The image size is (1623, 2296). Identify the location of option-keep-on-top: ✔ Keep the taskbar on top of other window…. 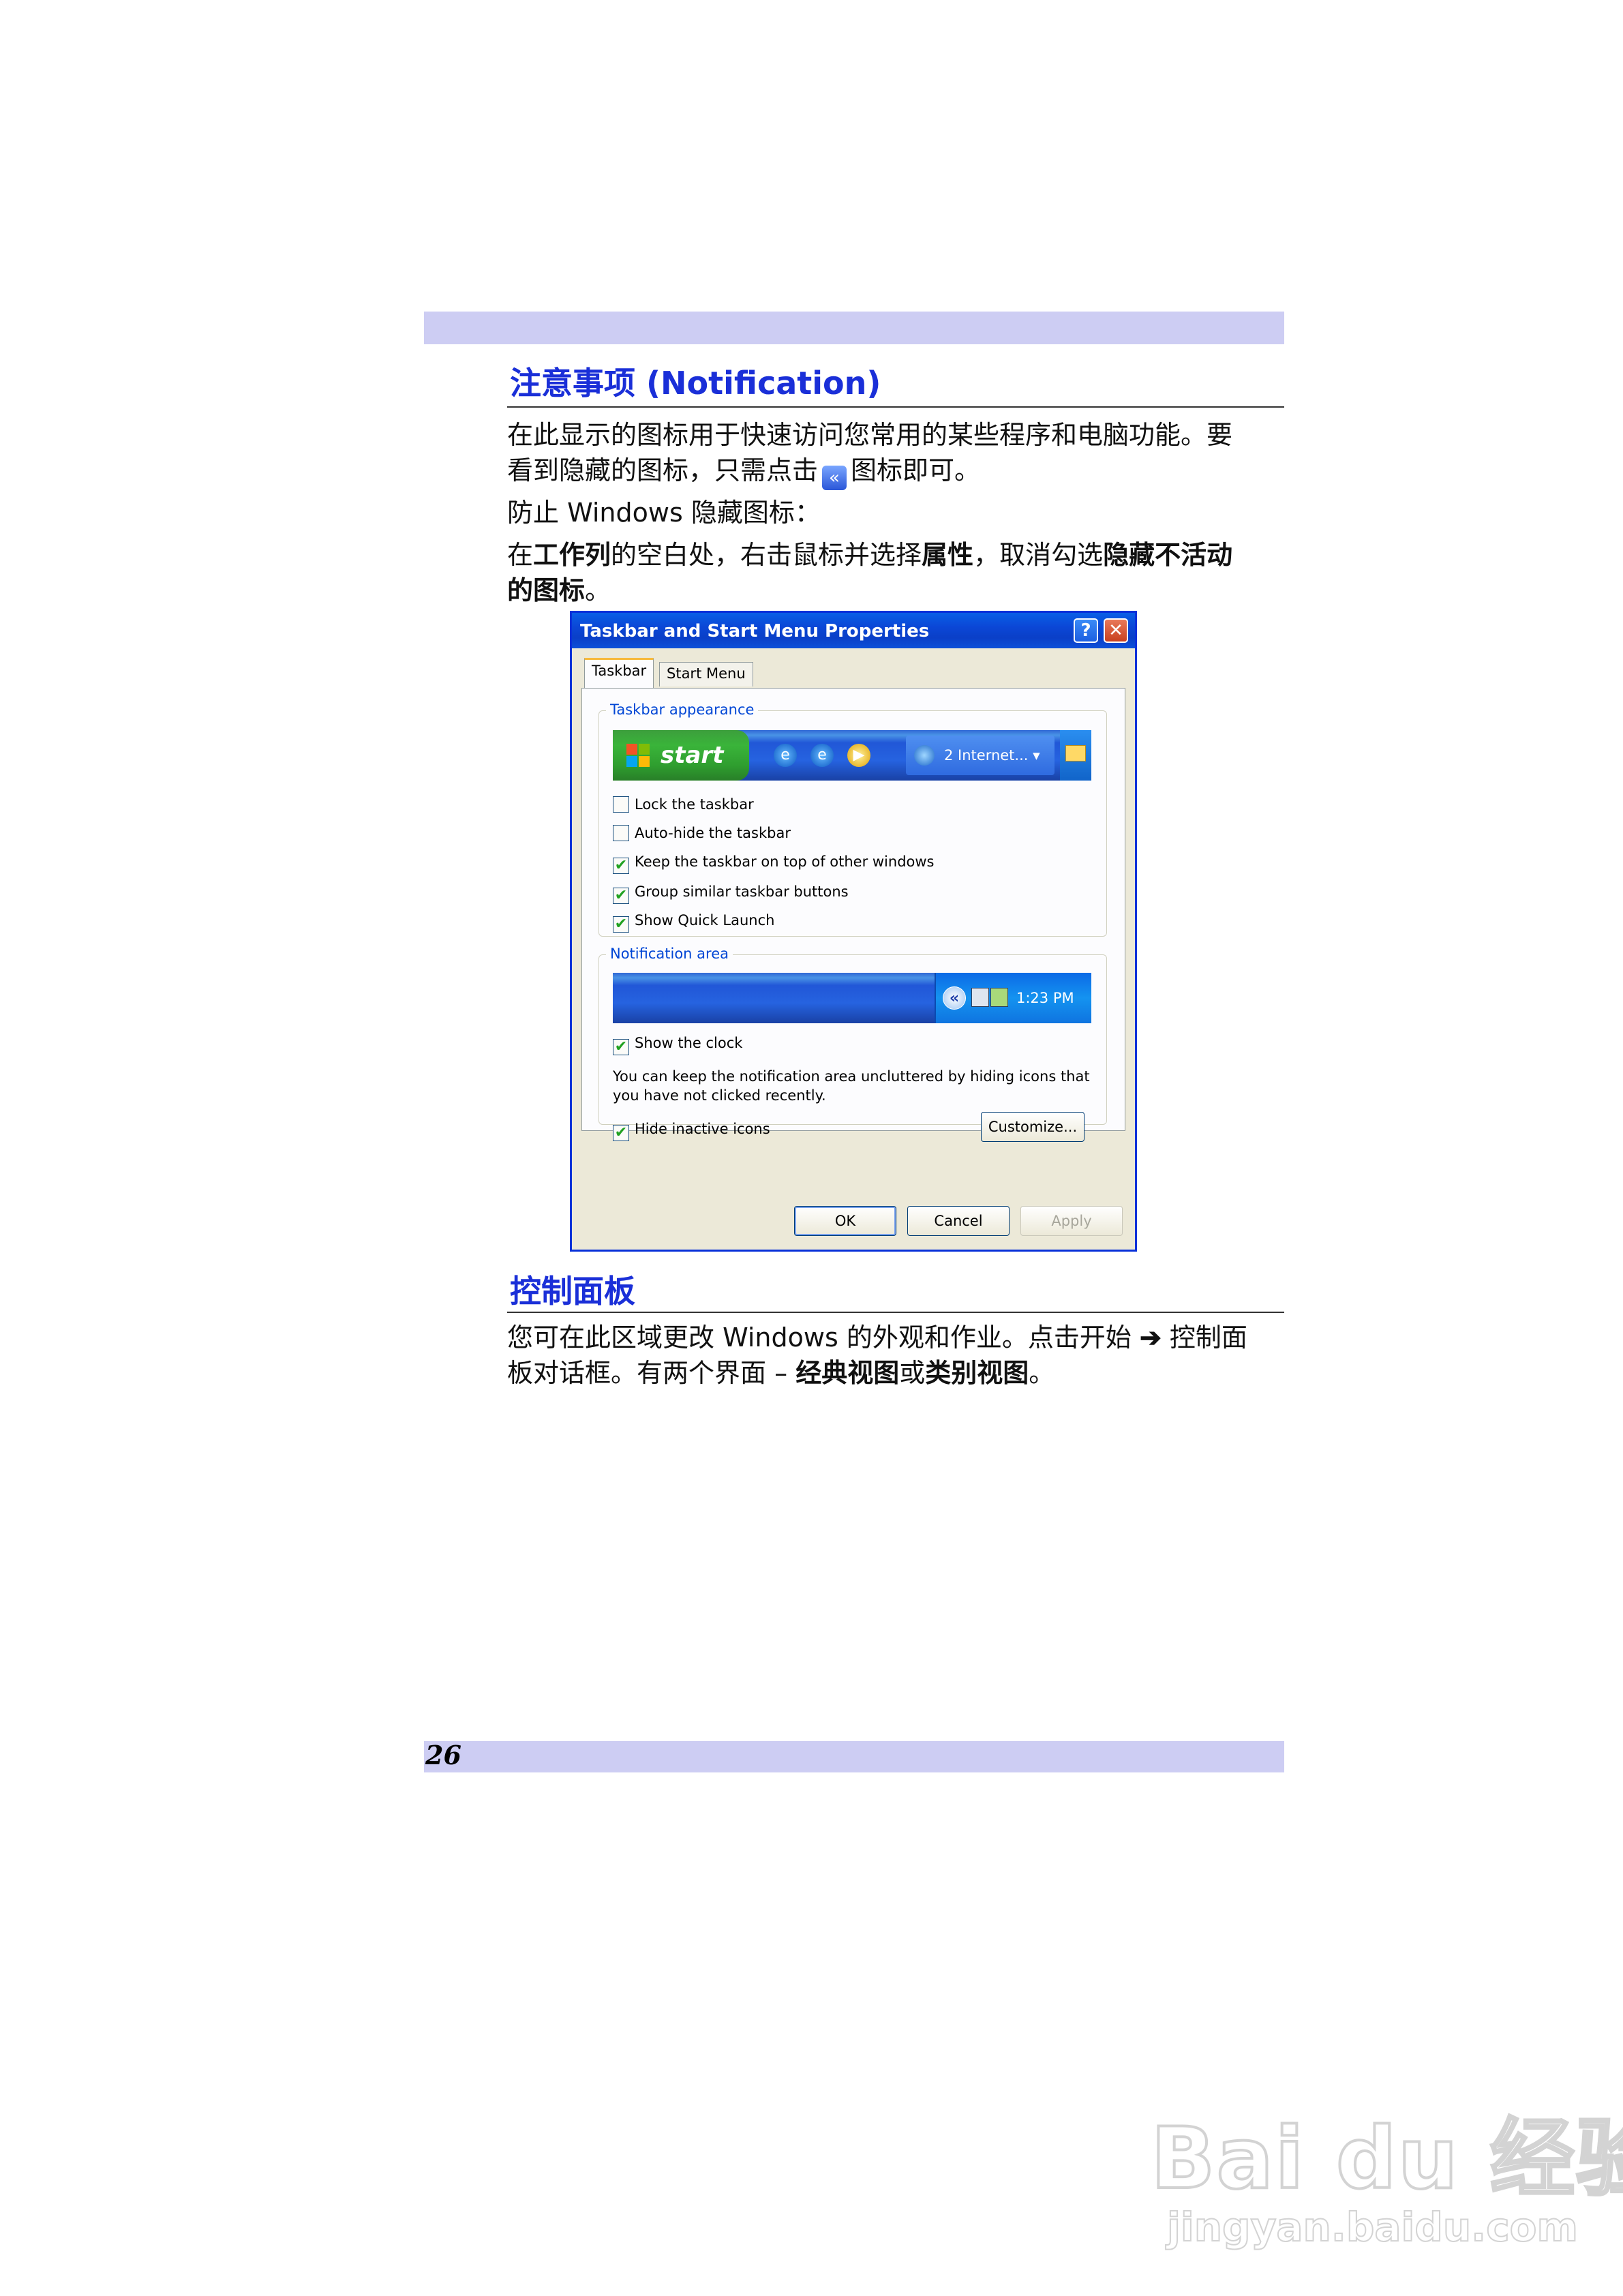
(774, 863).